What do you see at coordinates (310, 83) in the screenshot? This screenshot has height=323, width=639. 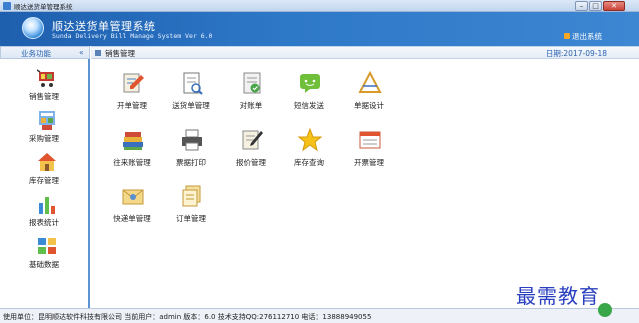 I see `sms-bubble-icon` at bounding box center [310, 83].